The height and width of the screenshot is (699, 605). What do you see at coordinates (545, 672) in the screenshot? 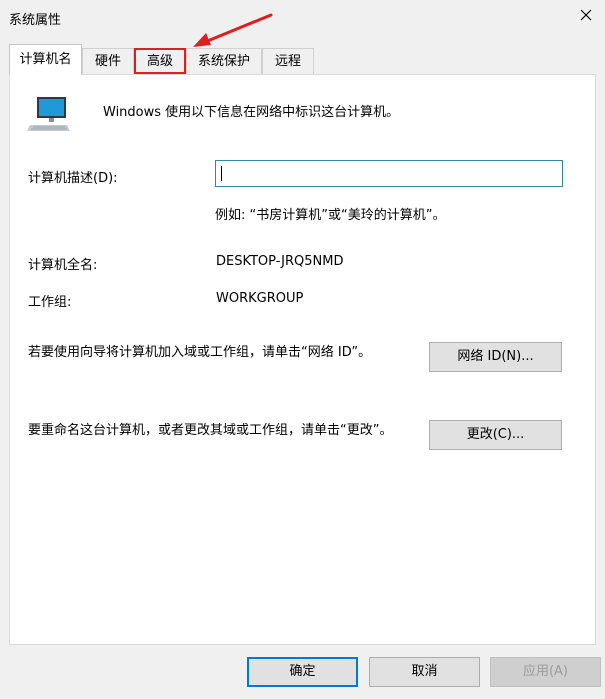
I see `apply-button: 应用(A)` at bounding box center [545, 672].